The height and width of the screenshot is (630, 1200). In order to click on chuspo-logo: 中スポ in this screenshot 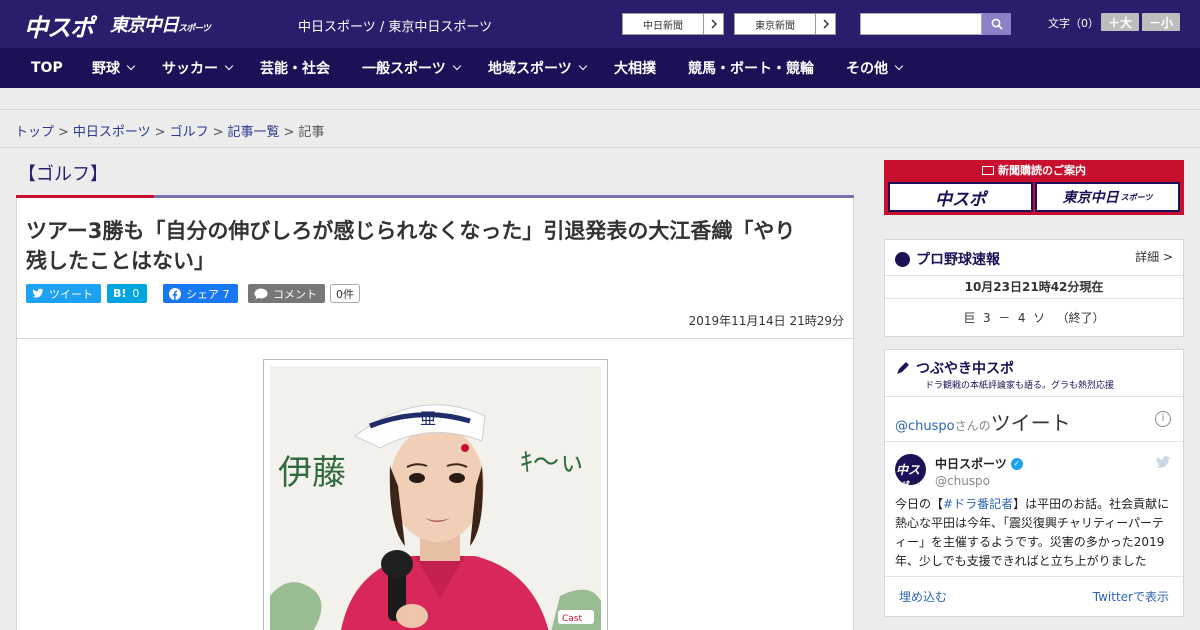, I will do `click(59, 25)`.